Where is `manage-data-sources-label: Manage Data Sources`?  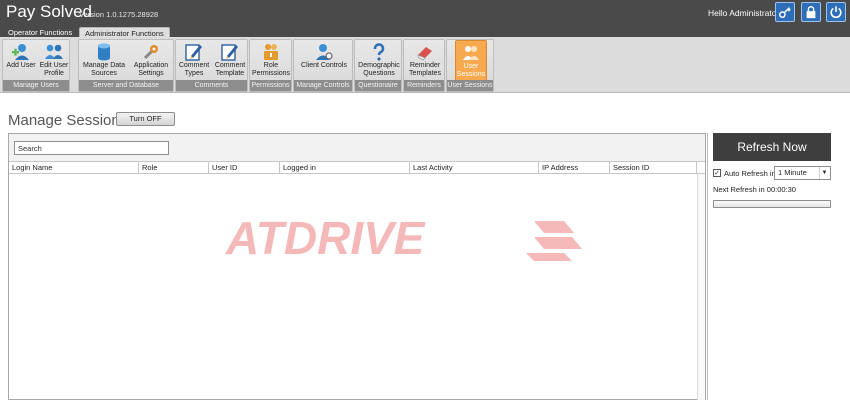
manage-data-sources-label: Manage Data Sources is located at coordinates (104, 69).